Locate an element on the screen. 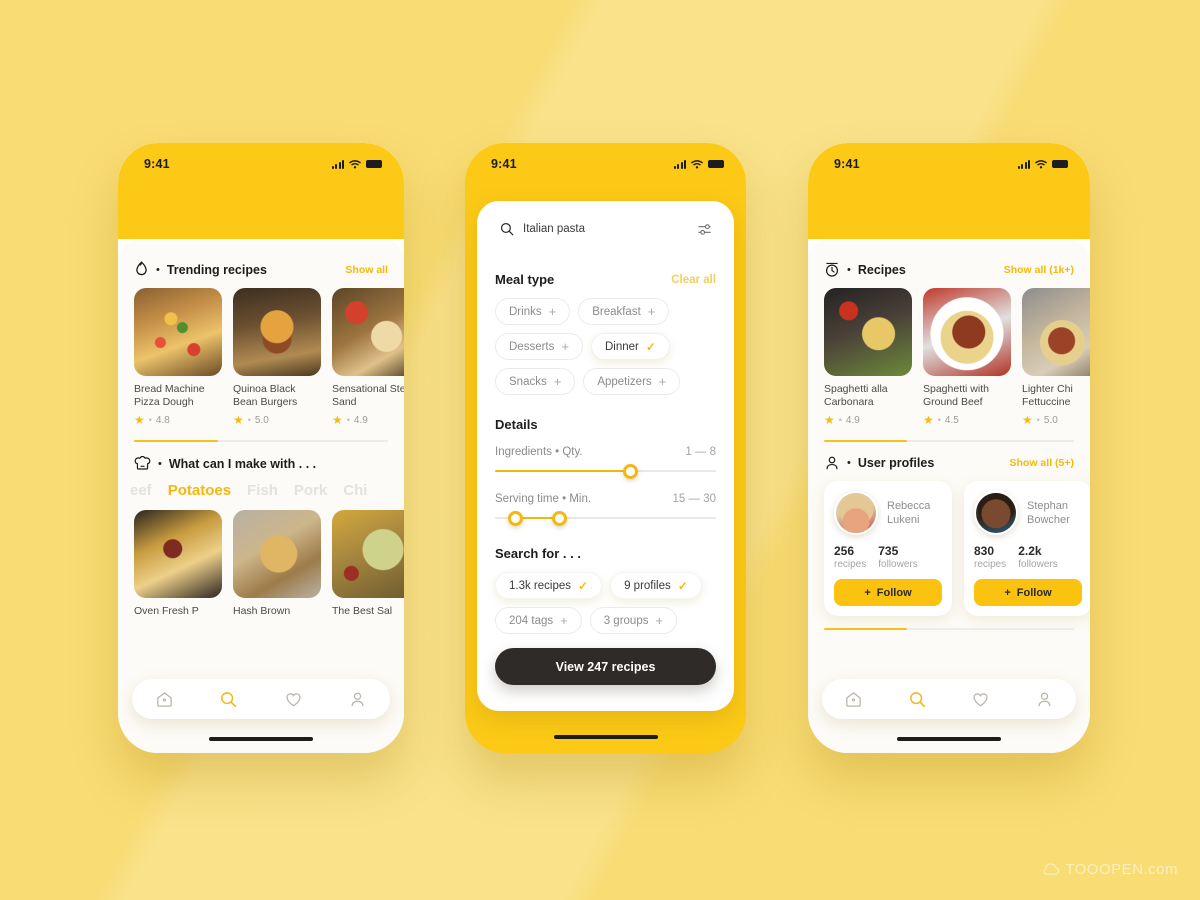  chip-tags-count: 204 tags + is located at coordinates (538, 620).